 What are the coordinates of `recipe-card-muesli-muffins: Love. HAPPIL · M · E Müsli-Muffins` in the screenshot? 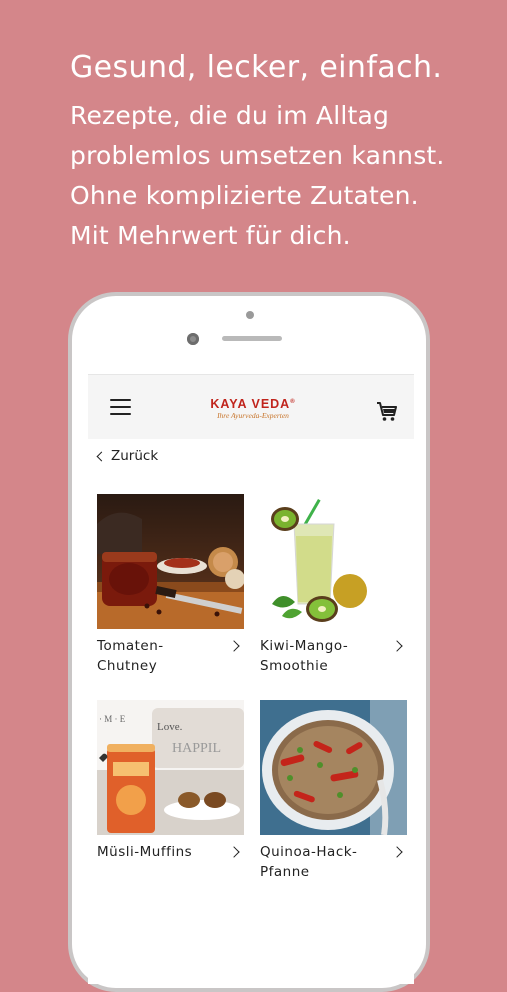 It's located at (170, 781).